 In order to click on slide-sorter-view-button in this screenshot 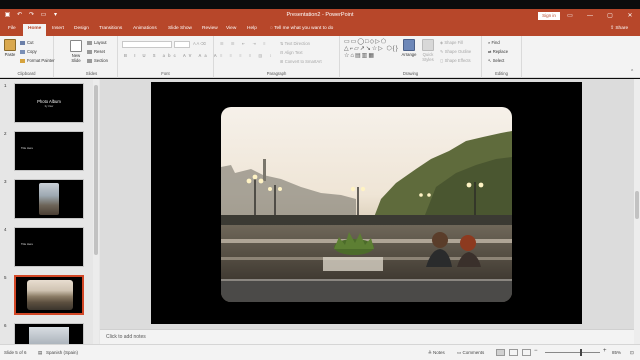, I will do `click(513, 352)`.